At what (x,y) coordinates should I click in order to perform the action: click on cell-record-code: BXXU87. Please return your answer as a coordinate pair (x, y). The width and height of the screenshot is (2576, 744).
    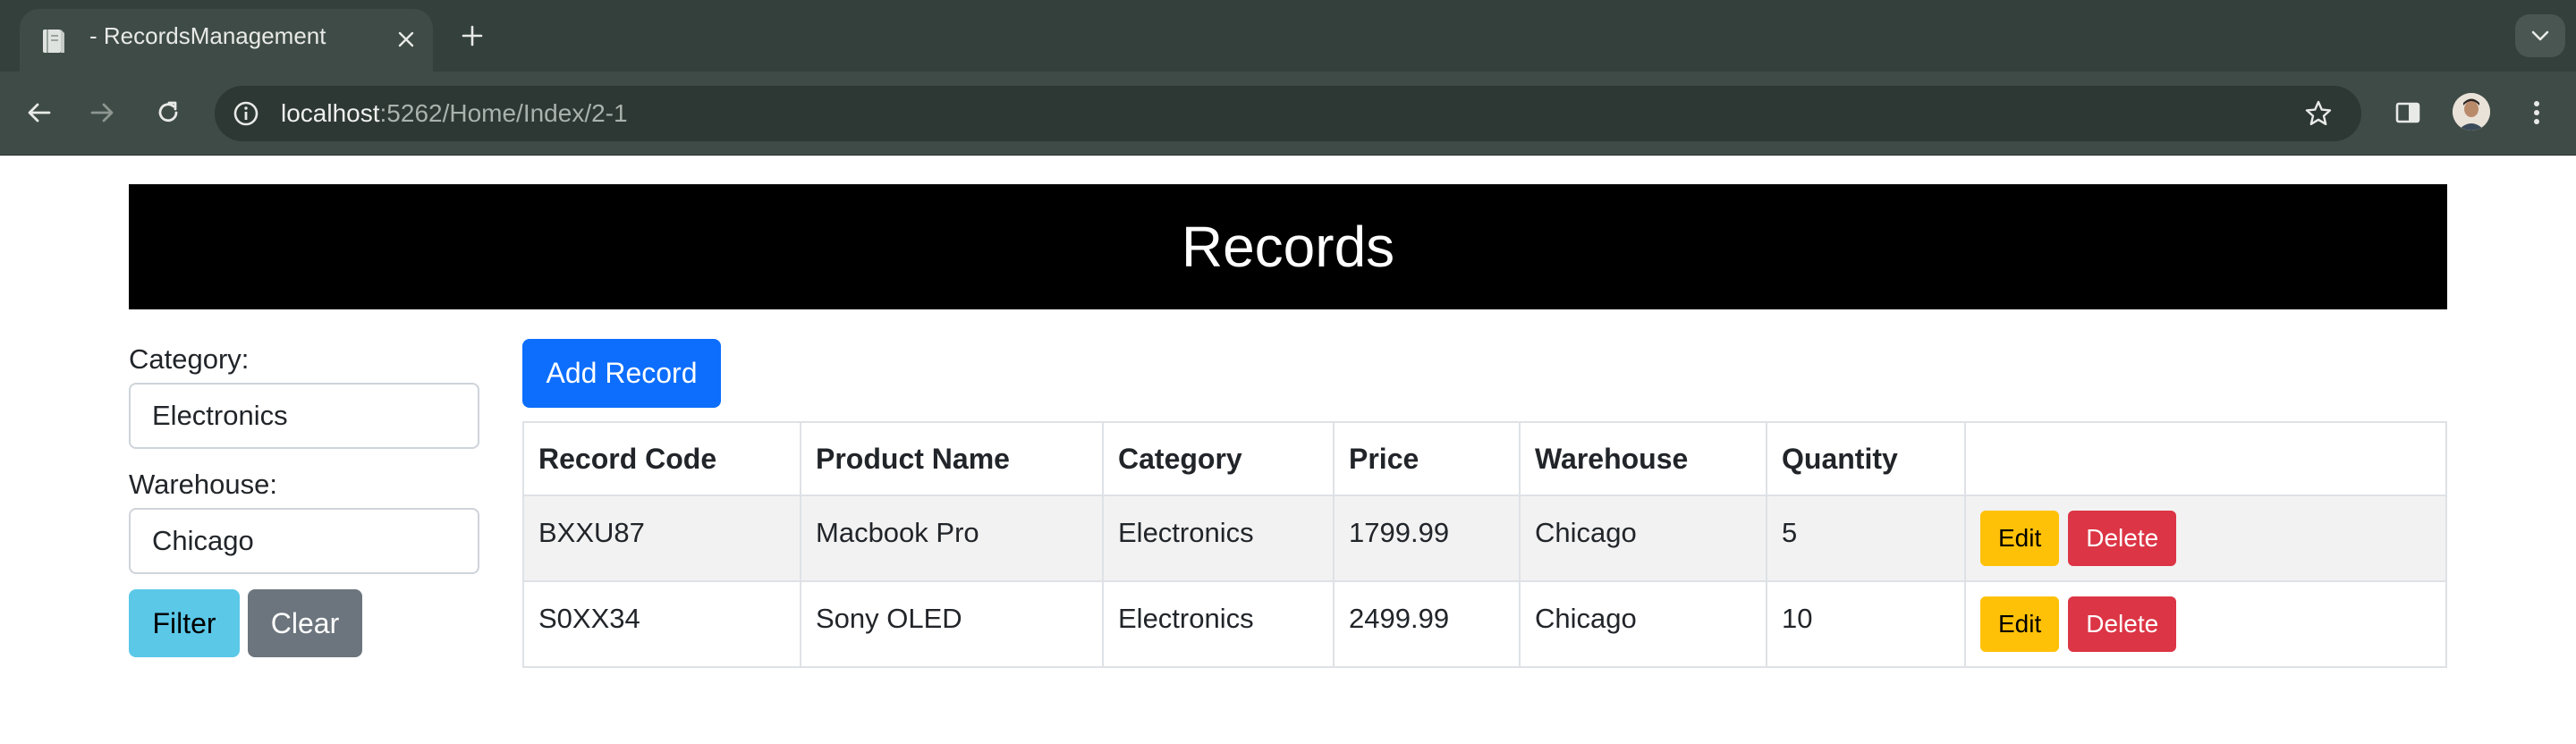
    Looking at the image, I should click on (661, 538).